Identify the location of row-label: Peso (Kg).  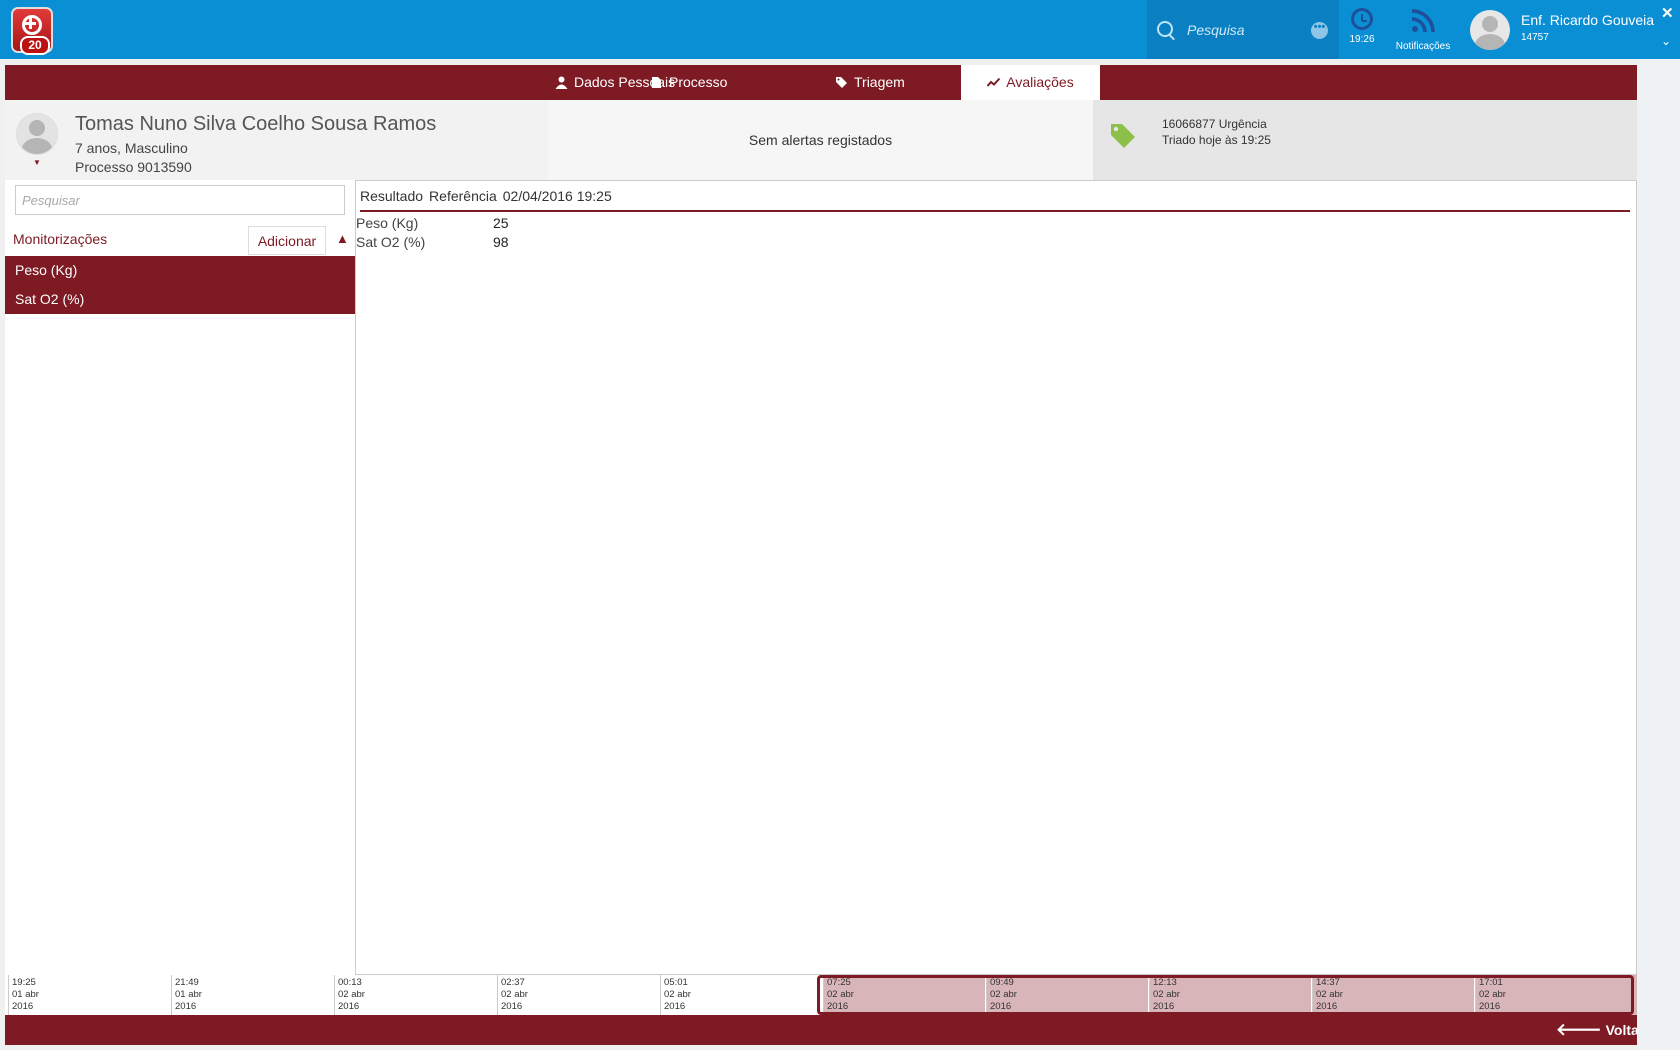
(387, 223).